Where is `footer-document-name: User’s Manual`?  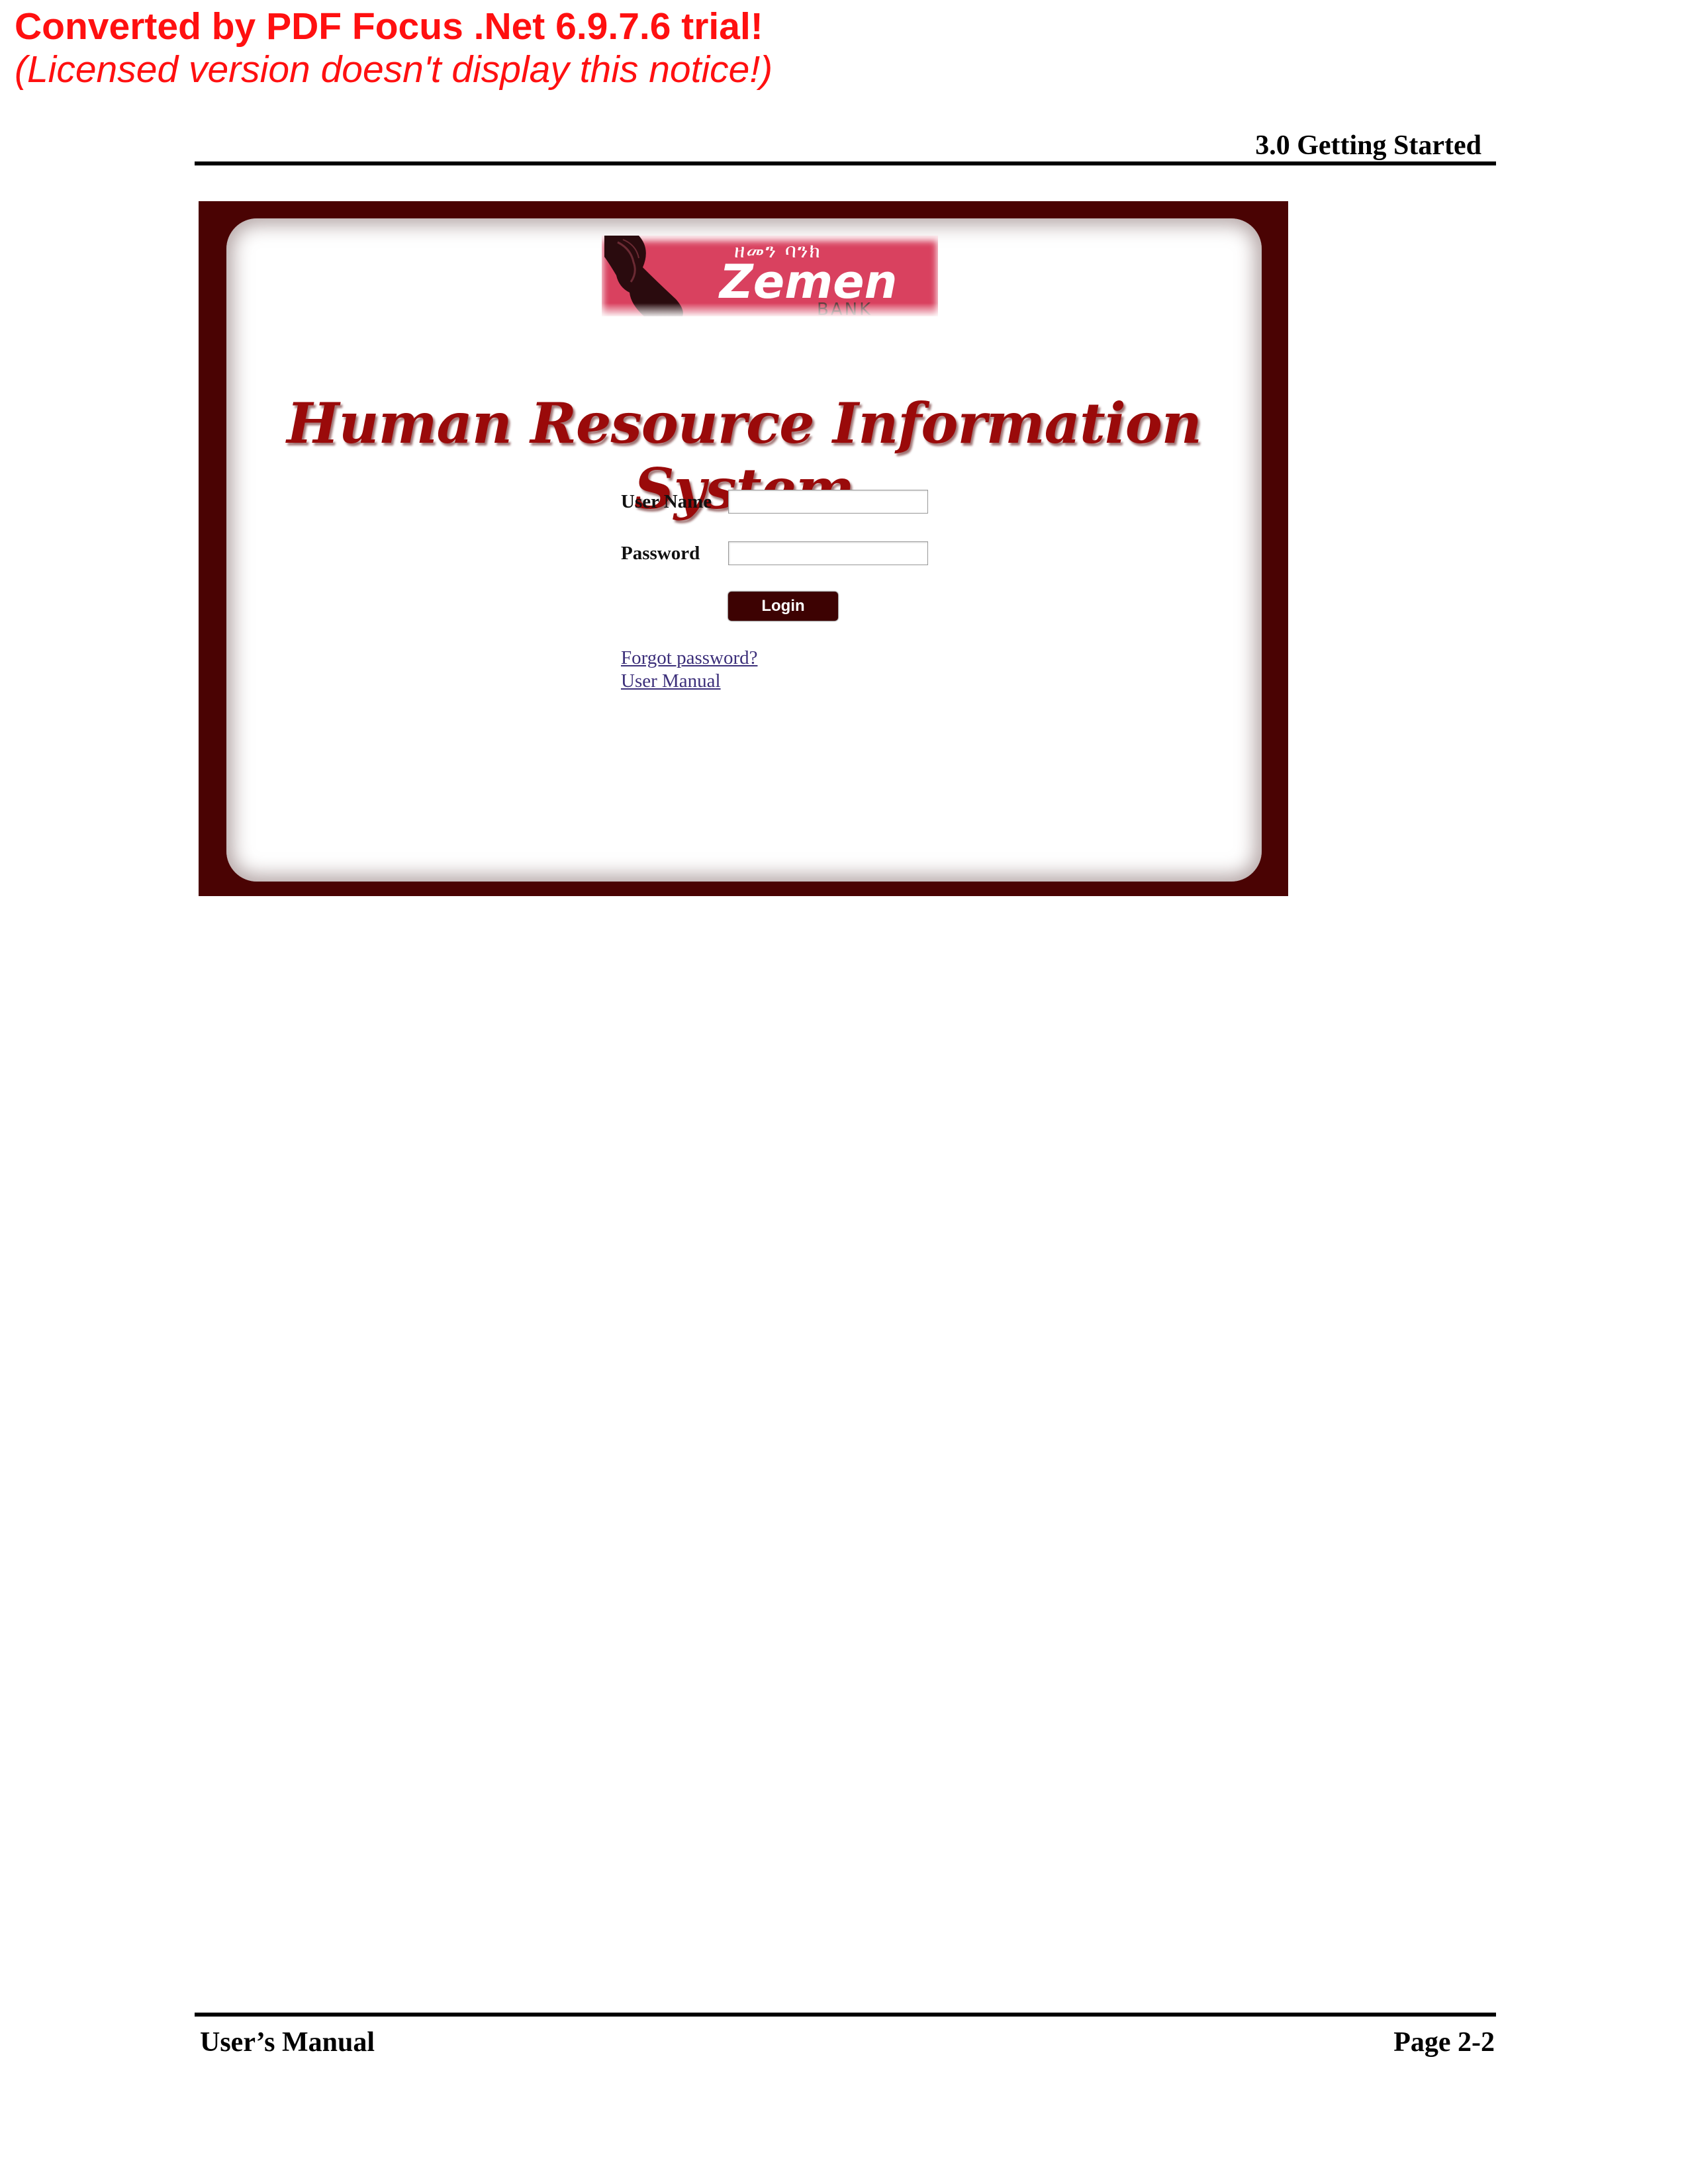 footer-document-name: User’s Manual is located at coordinates (287, 2042).